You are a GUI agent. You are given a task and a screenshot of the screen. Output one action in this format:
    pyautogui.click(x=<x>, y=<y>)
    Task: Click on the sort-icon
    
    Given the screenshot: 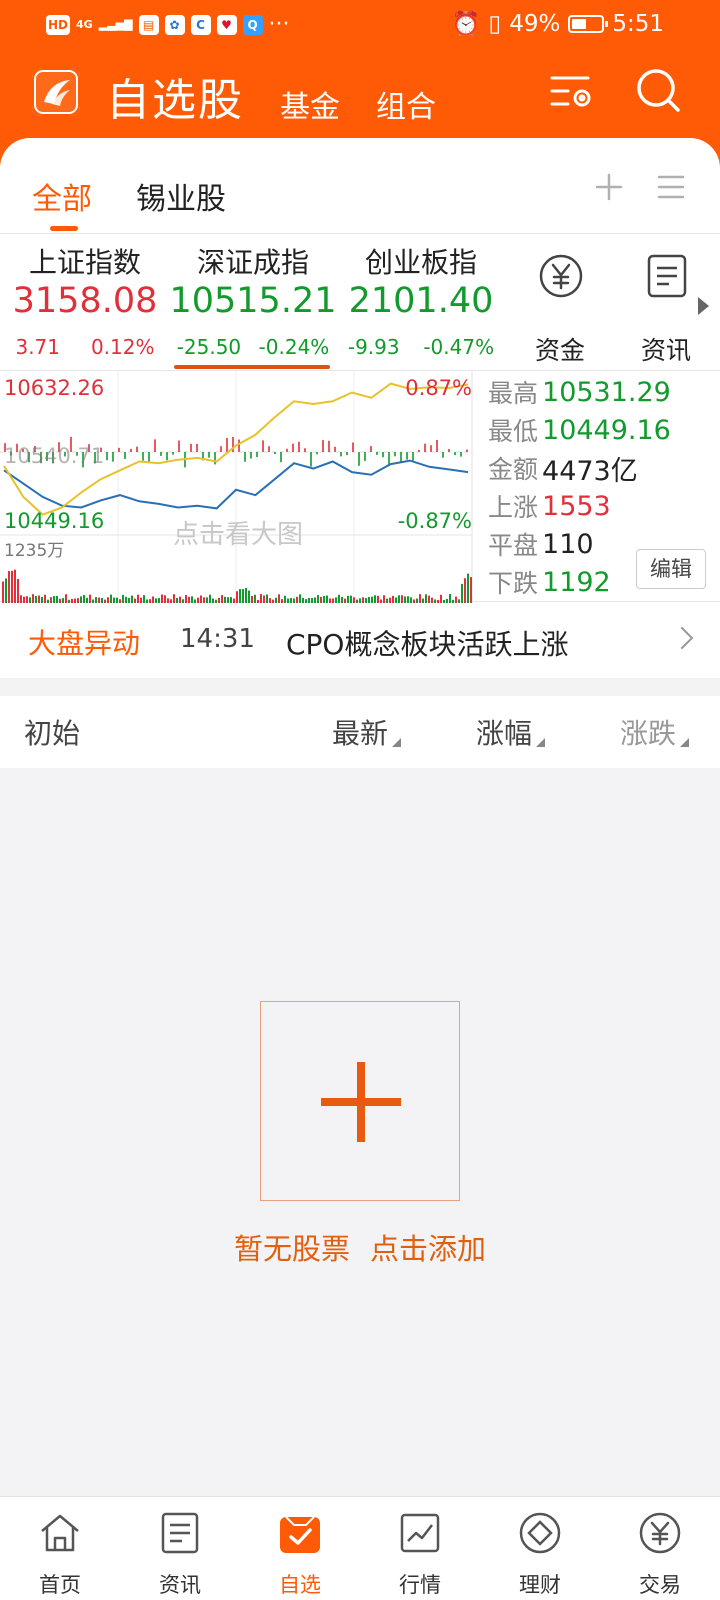 What is the action you would take?
    pyautogui.click(x=397, y=742)
    